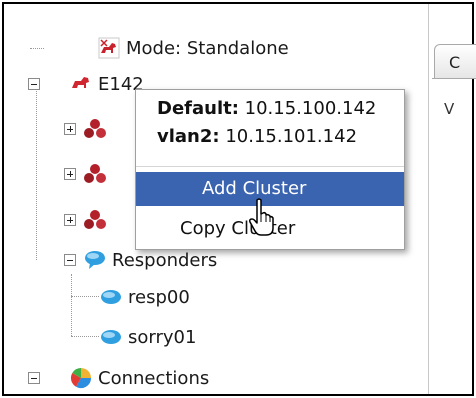 This screenshot has height=398, width=476. What do you see at coordinates (154, 378) in the screenshot?
I see `tree-item-label: Connections` at bounding box center [154, 378].